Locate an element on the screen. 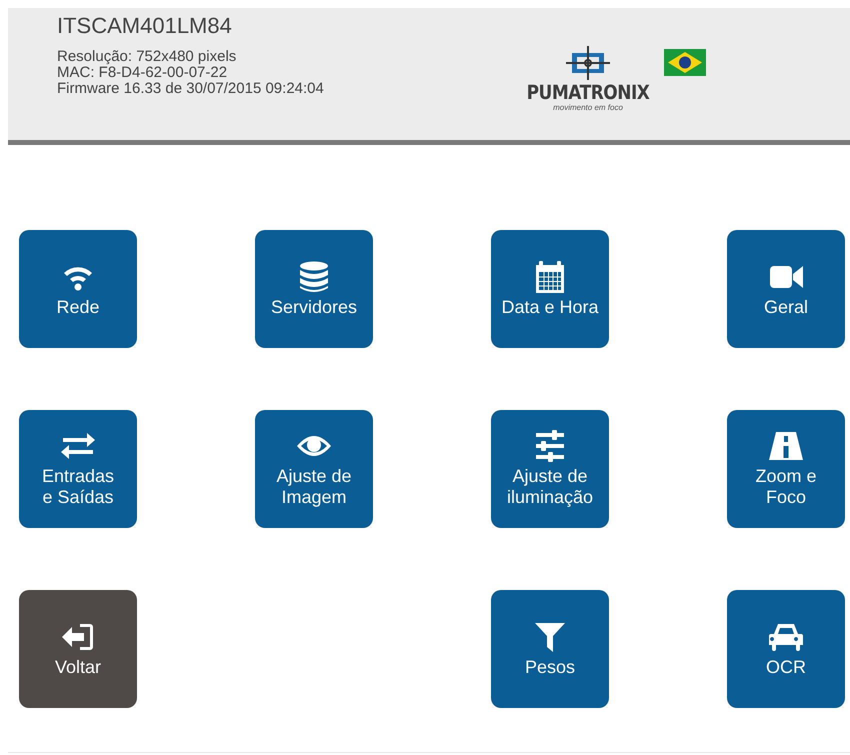 This screenshot has height=755, width=850. swap-arrows-icon is located at coordinates (78, 446).